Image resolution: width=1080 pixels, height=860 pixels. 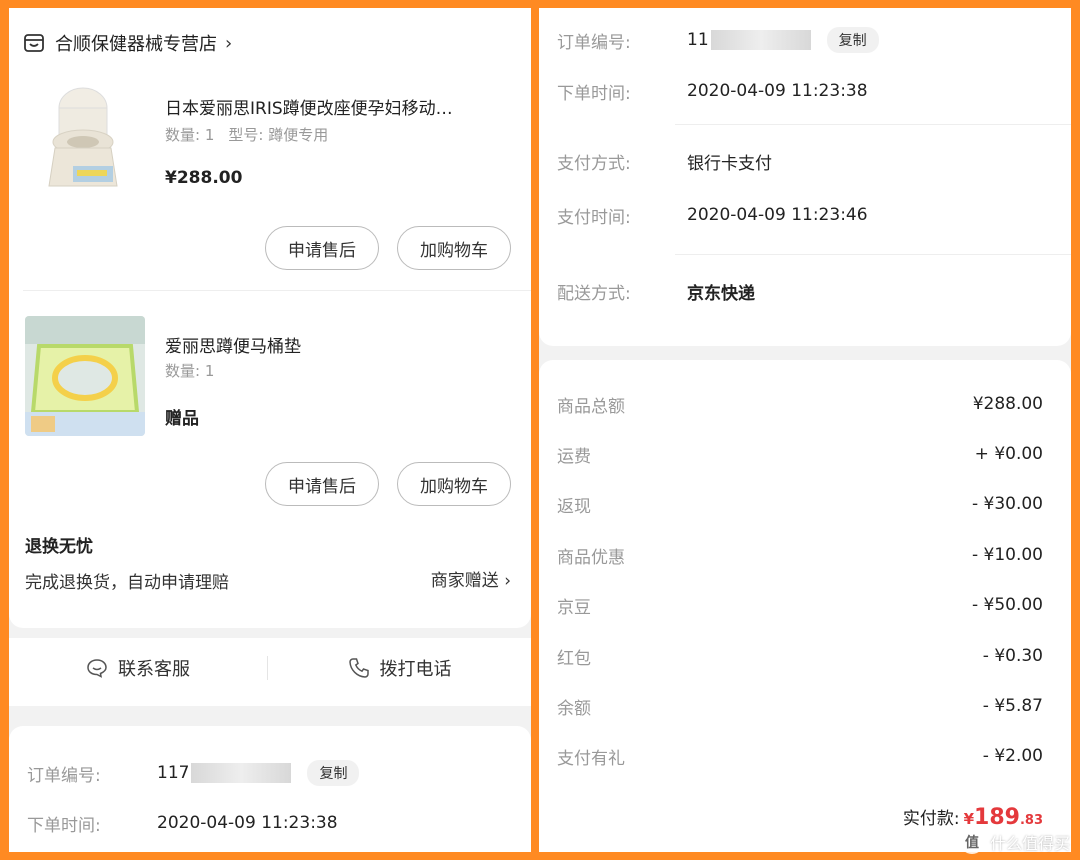 I want to click on fee-value: - ¥2.00, so click(x=1012, y=756).